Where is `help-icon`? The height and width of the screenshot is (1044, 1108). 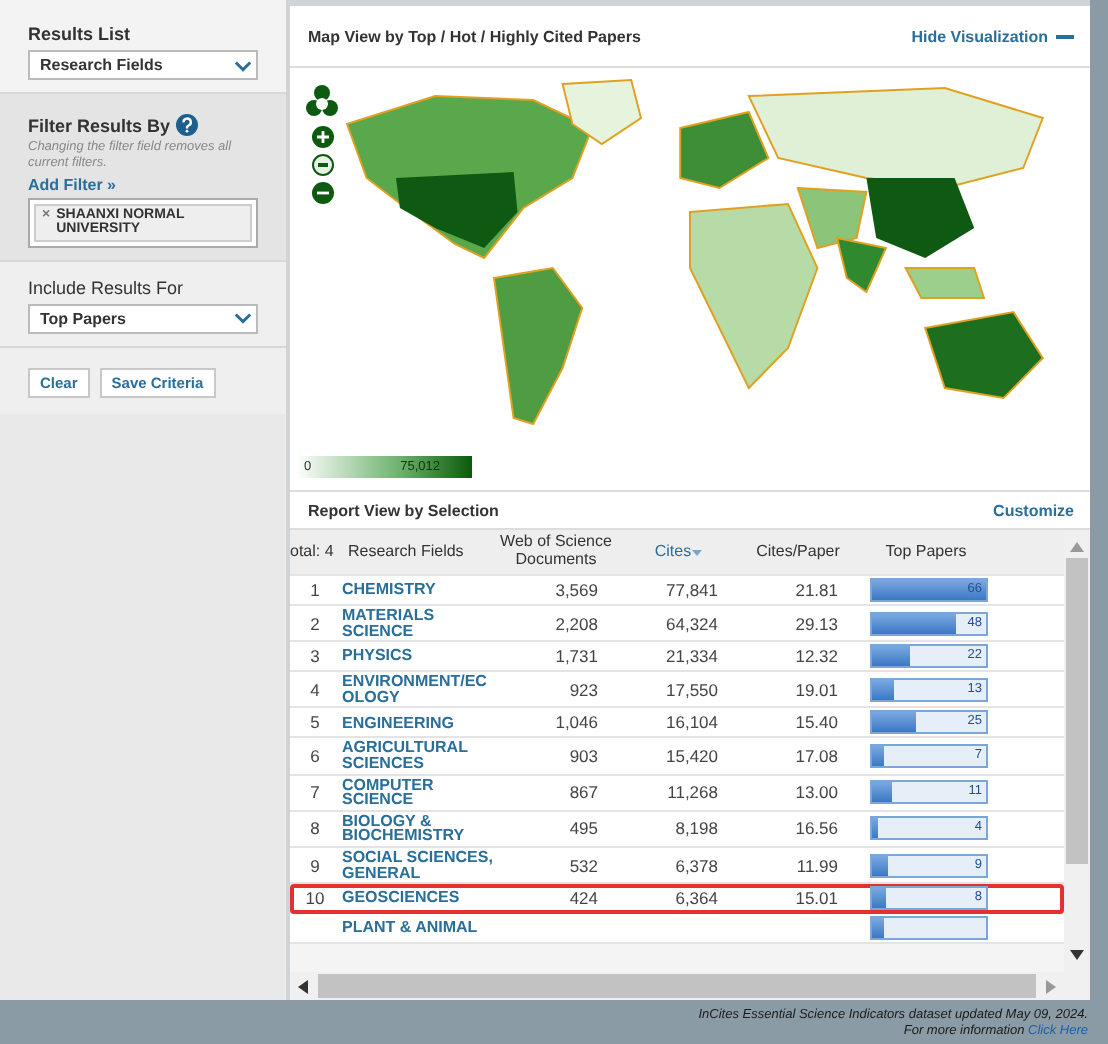 help-icon is located at coordinates (187, 125).